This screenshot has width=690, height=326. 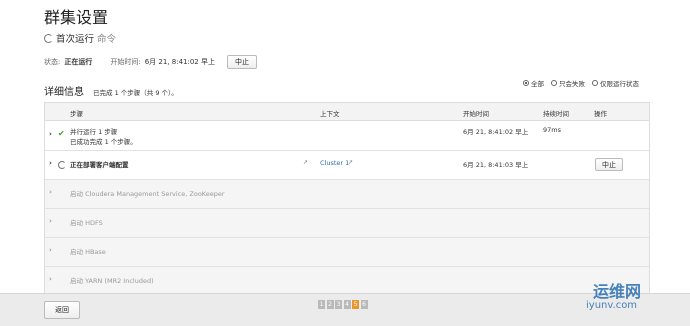 What do you see at coordinates (62, 310) in the screenshot?
I see `back-button: 返回` at bounding box center [62, 310].